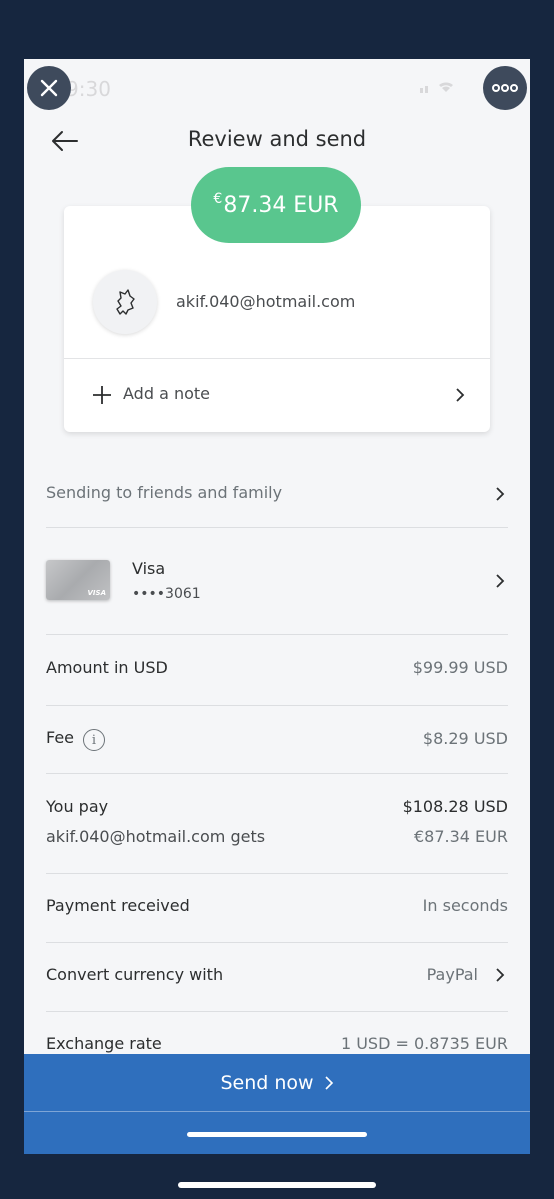 The height and width of the screenshot is (1199, 554). I want to click on you-pay-label: You pay, so click(77, 806).